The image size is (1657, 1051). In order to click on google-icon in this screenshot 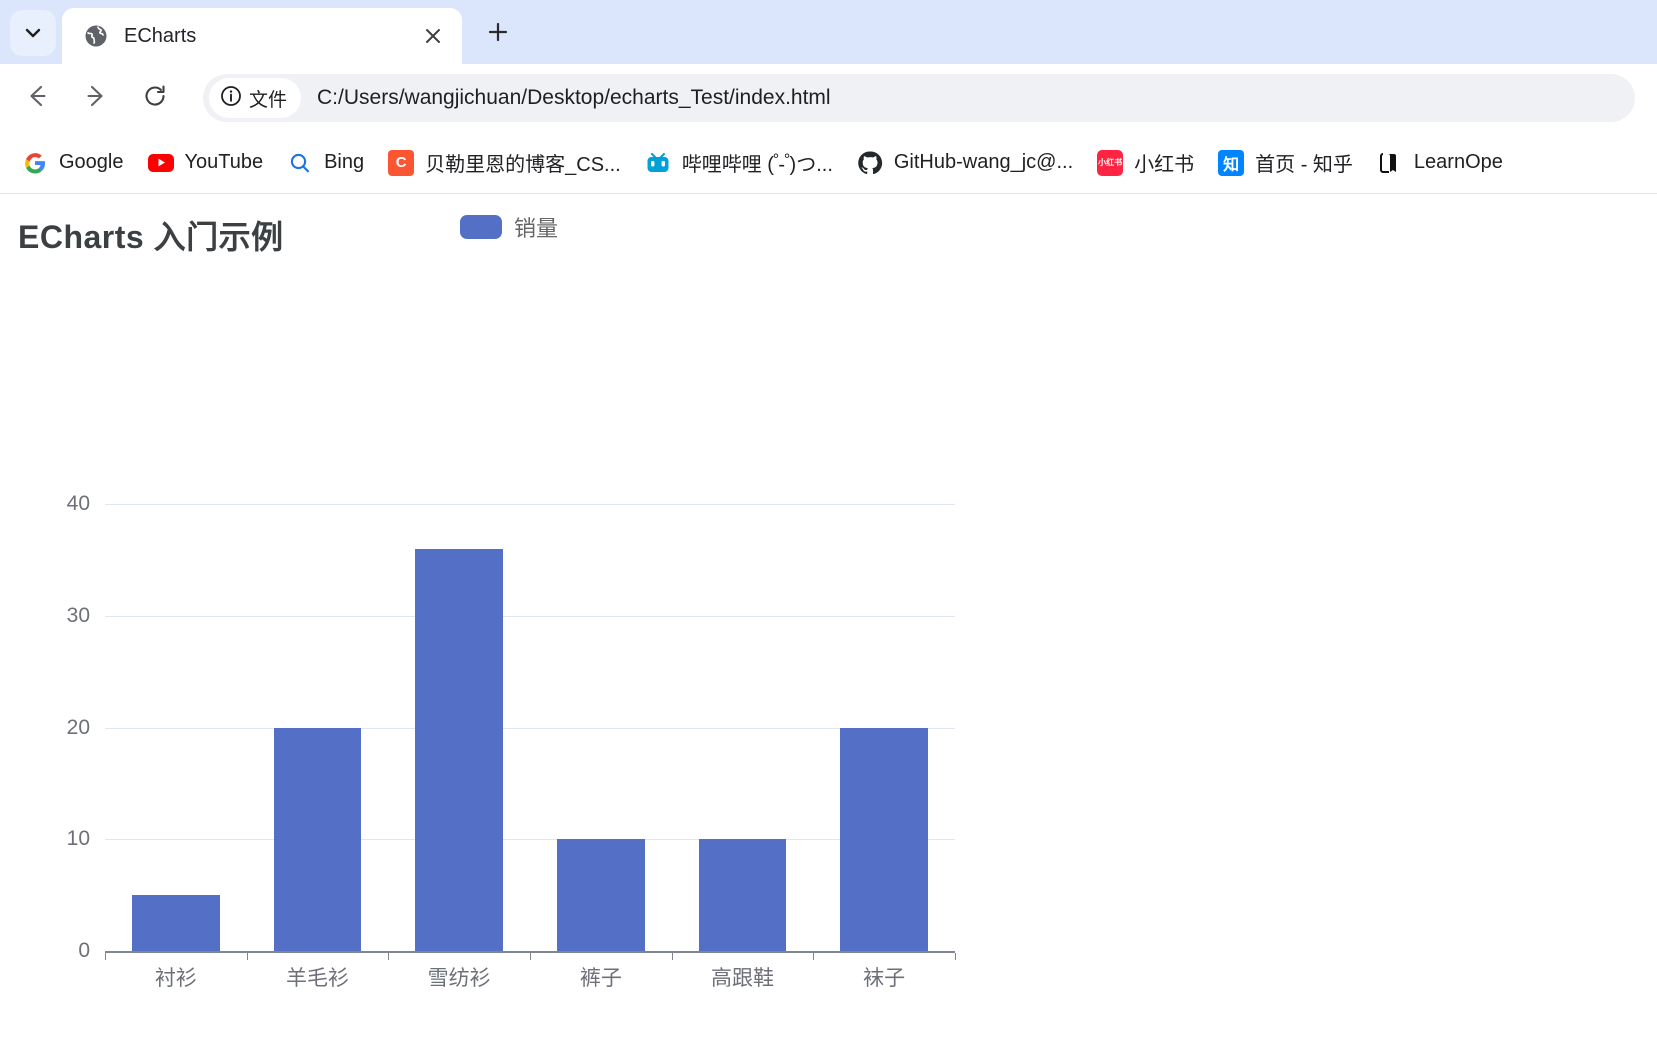, I will do `click(35, 162)`.